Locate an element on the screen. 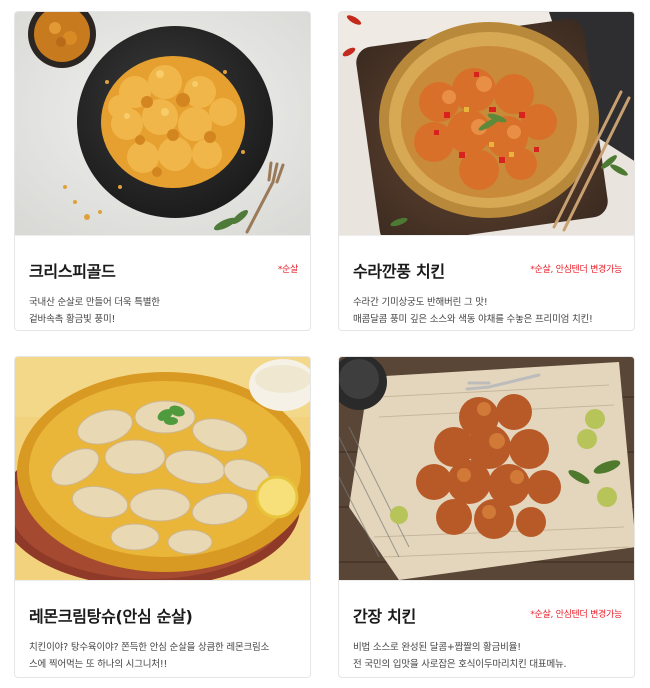 This screenshot has height=688, width=650. menu-photo-crispy-gold is located at coordinates (162, 124).